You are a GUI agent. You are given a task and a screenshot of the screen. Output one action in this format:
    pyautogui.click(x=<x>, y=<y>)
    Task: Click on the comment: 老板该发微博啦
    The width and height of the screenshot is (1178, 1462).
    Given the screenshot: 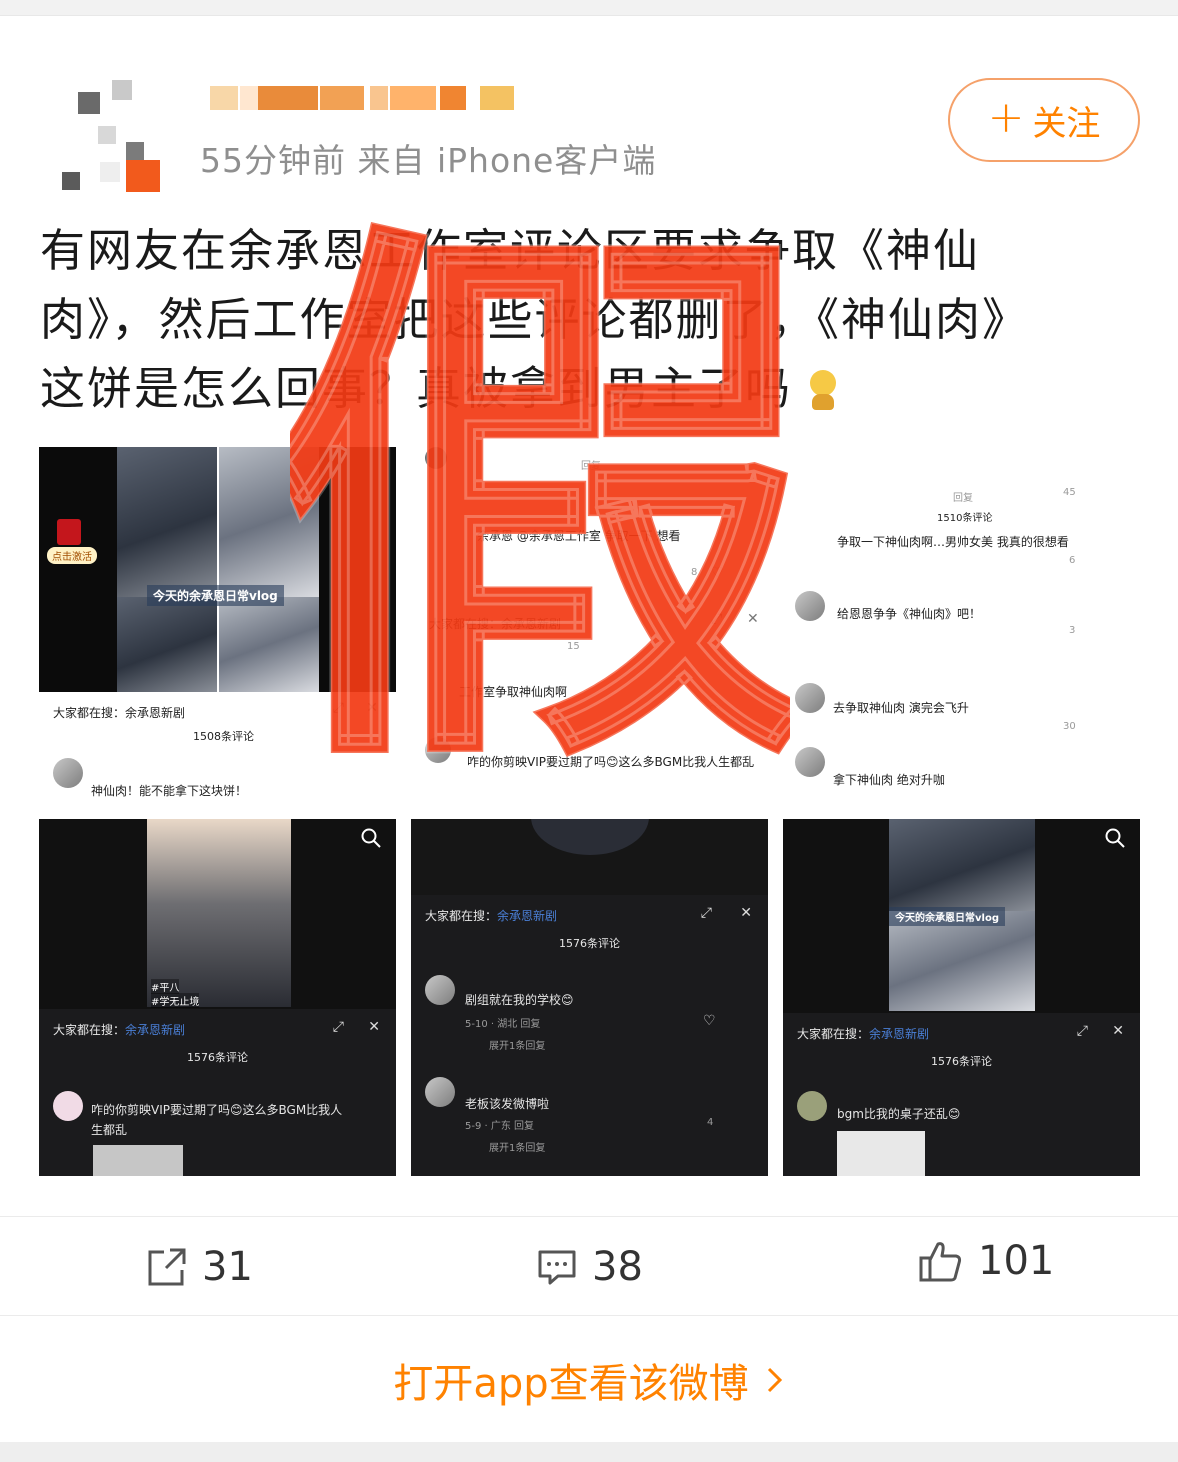 What is the action you would take?
    pyautogui.click(x=507, y=1104)
    